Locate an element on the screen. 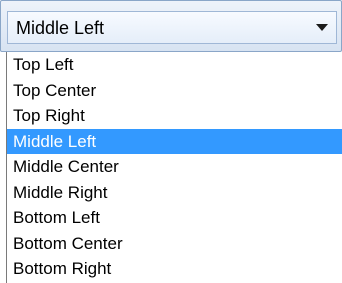 The width and height of the screenshot is (342, 283). option-middle-right: Middle Right is located at coordinates (174, 193).